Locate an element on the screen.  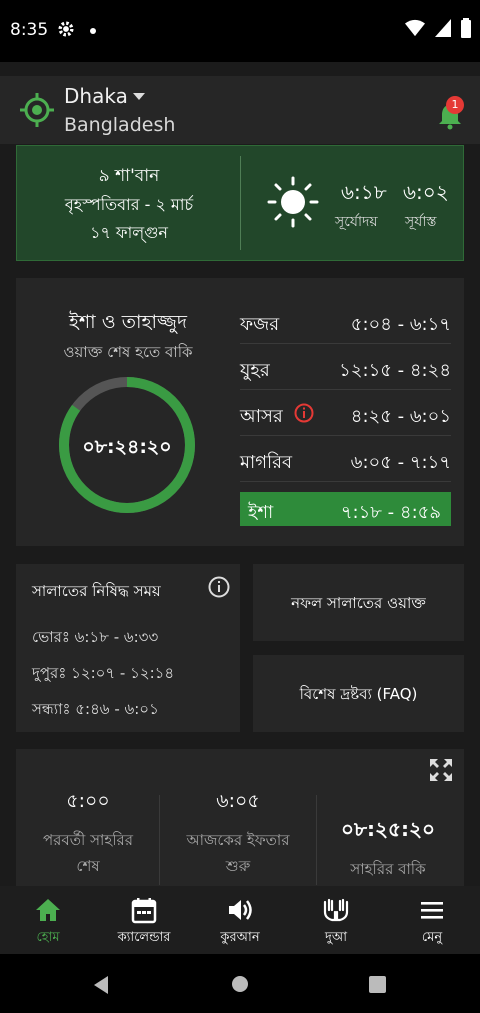
wifi-icon is located at coordinates (415, 28).